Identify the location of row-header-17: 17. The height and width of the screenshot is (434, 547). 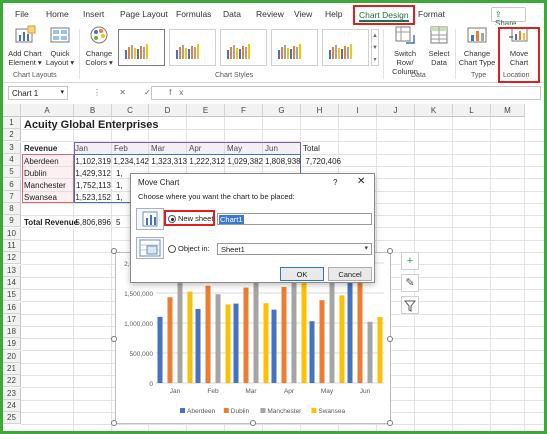
(12, 319).